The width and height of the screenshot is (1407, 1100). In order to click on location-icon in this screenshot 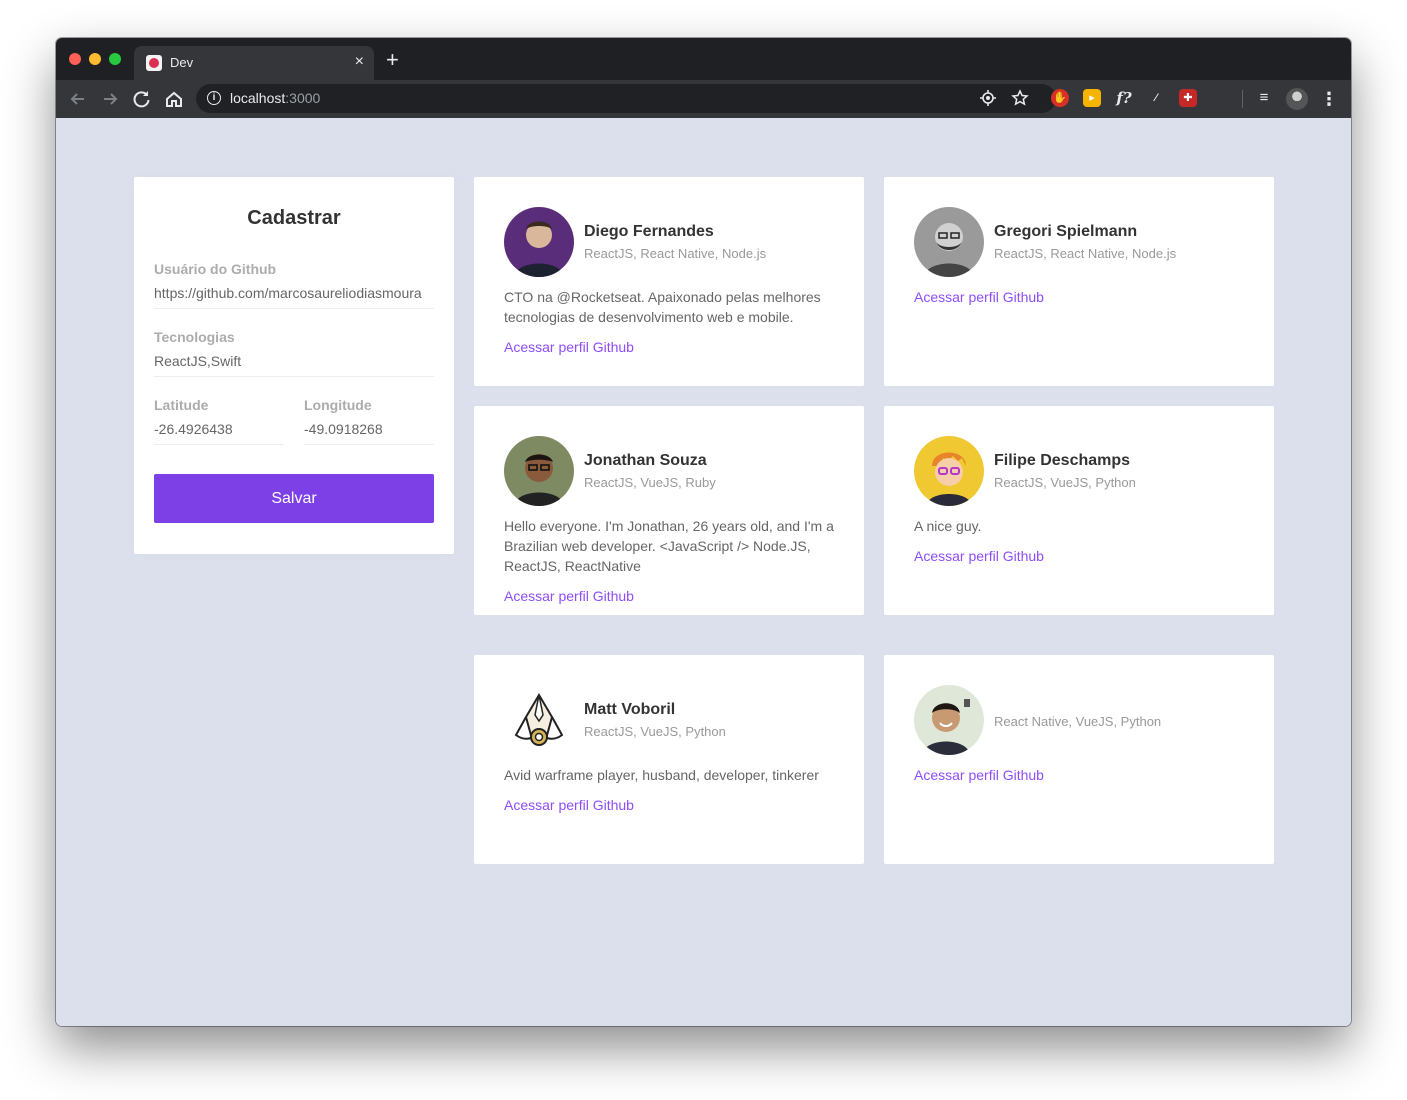, I will do `click(988, 98)`.